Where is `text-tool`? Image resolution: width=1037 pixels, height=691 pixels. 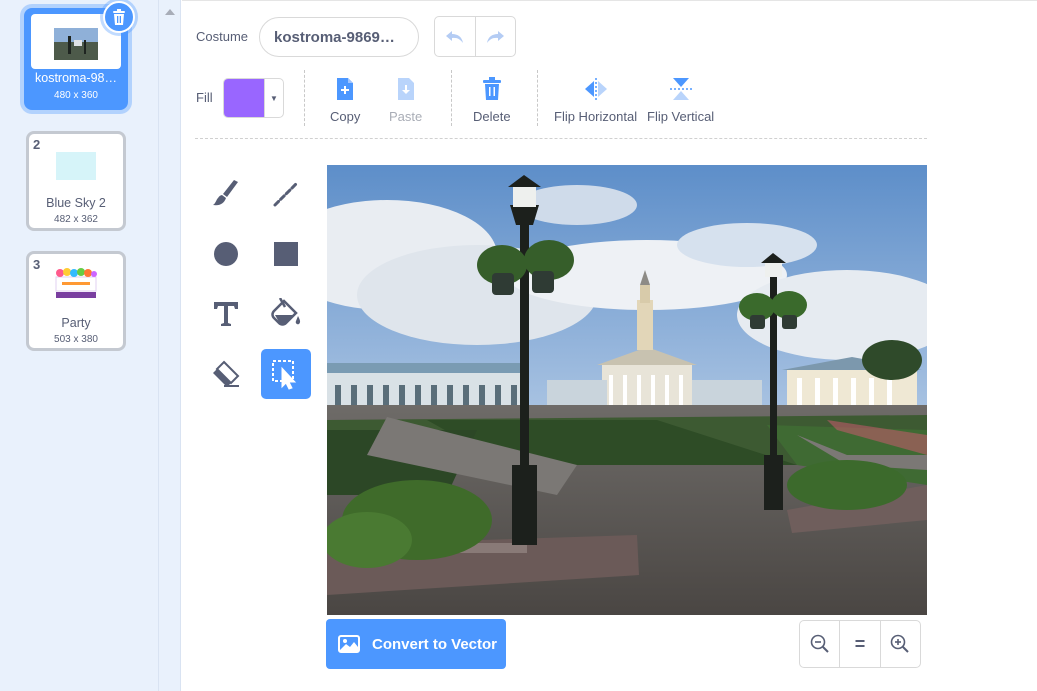
text-tool is located at coordinates (226, 314).